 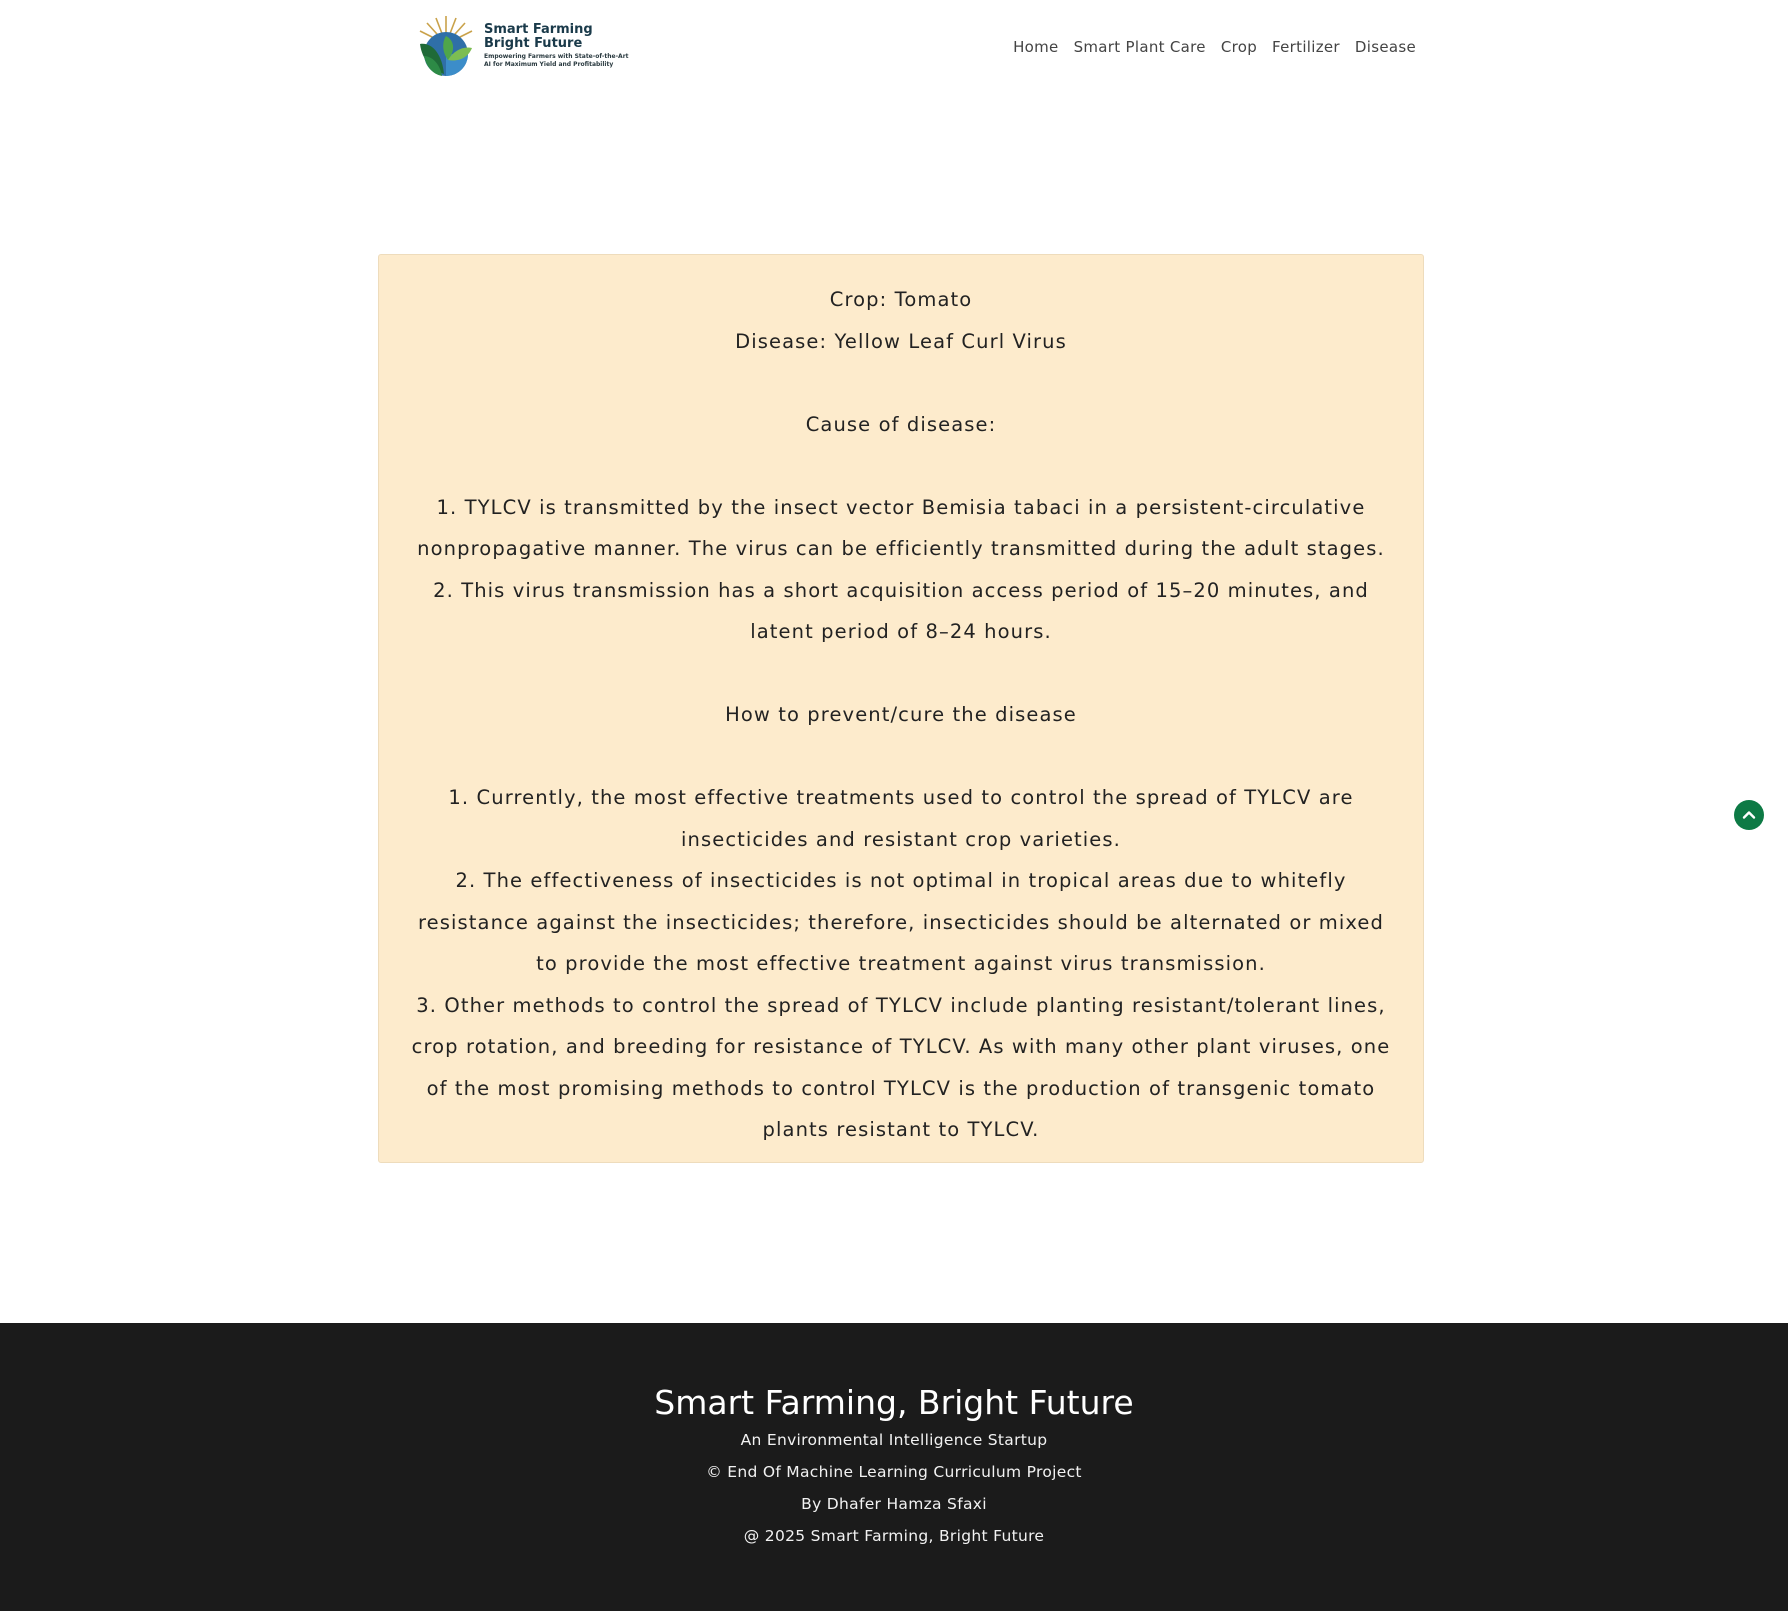 I want to click on logo-title-line1: Smart Farming, so click(x=538, y=30).